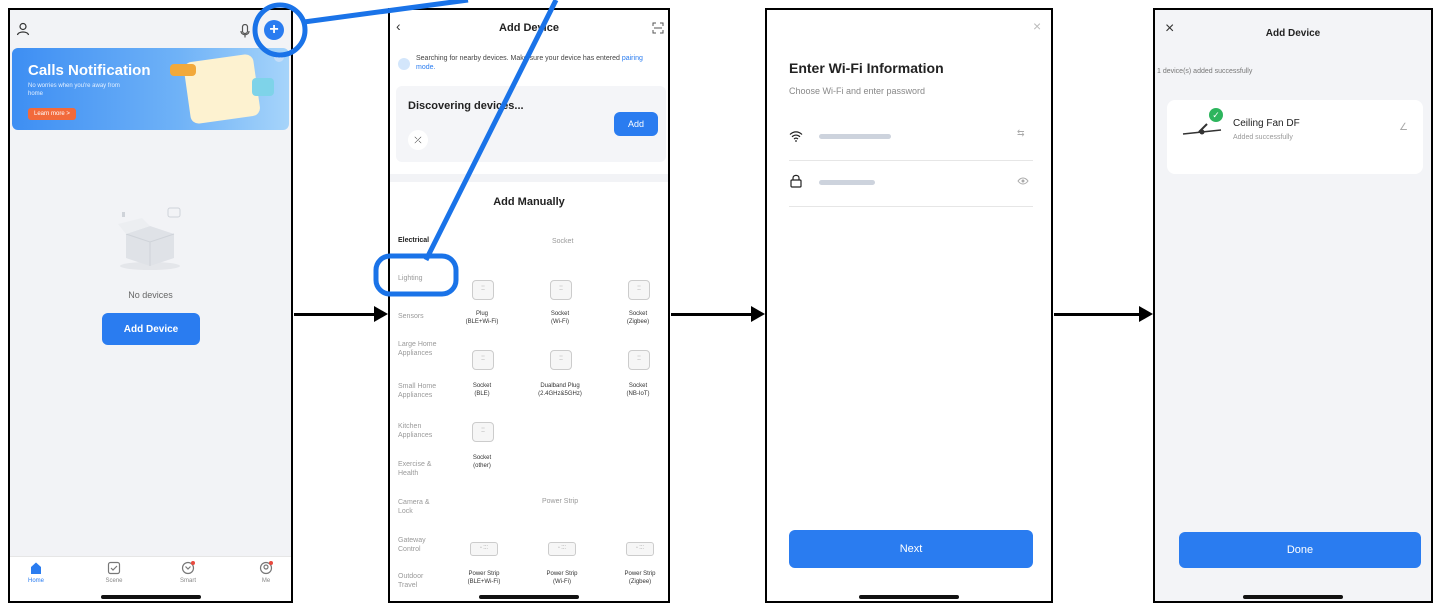 This screenshot has width=1437, height=603. I want to click on annotation-overlay, so click(405, 148).